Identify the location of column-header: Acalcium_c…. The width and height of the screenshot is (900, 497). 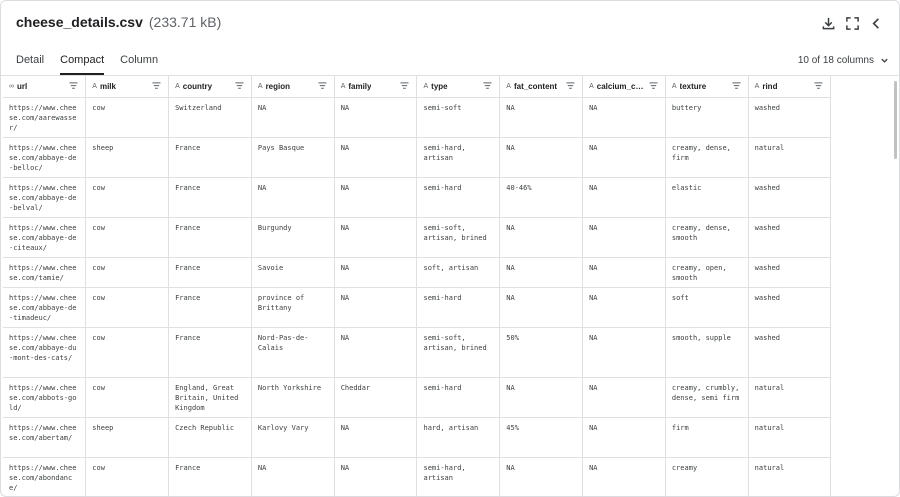
(624, 87).